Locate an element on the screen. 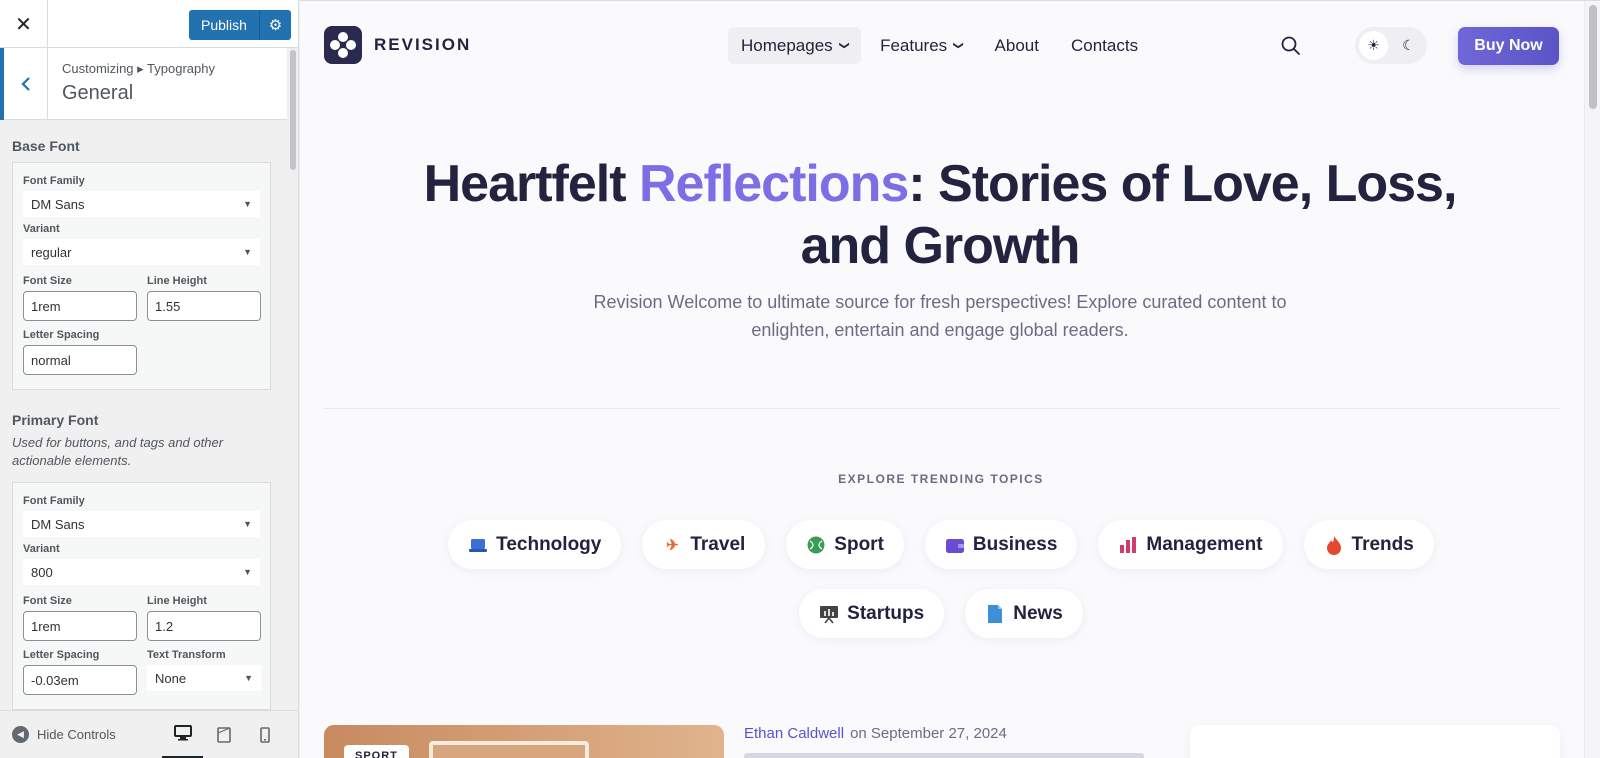 Image resolution: width=1600 pixels, height=758 pixels. close-customizer-button: ✕ is located at coordinates (24, 24).